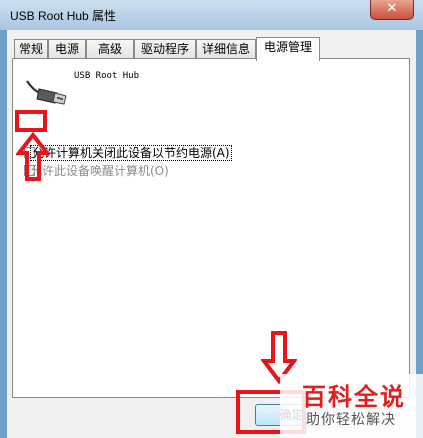  What do you see at coordinates (351, 420) in the screenshot?
I see `watermark-subtitle: 助你轻松解决` at bounding box center [351, 420].